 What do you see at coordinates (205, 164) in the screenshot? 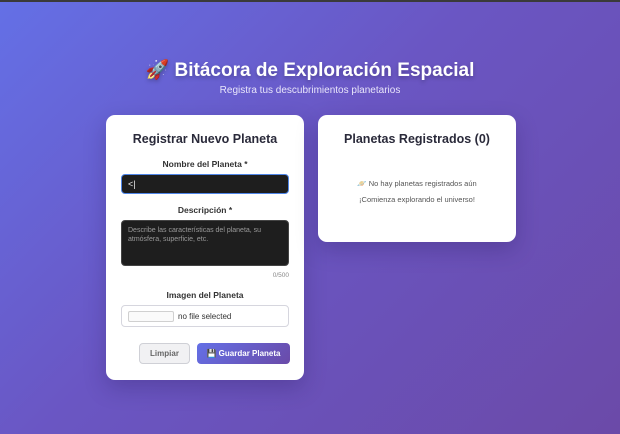
I see `planet-name-label: Nombre del Planeta *` at bounding box center [205, 164].